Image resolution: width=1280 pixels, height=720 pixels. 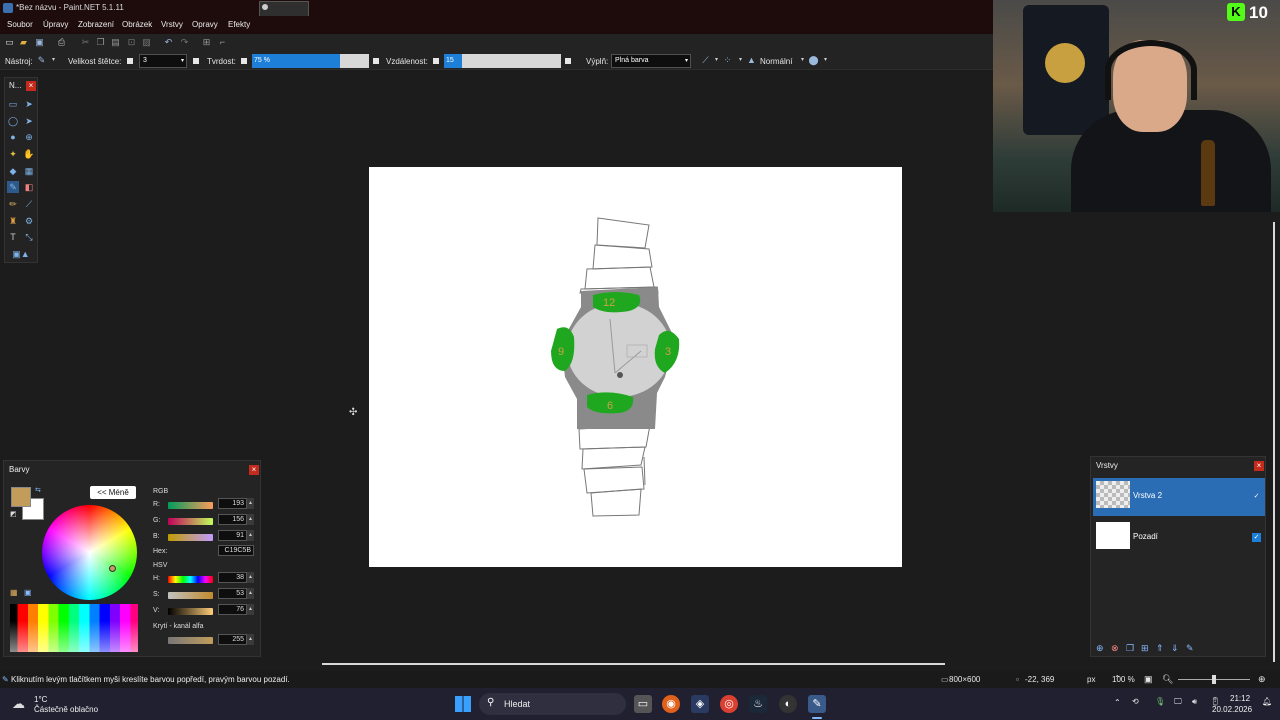 What do you see at coordinates (61, 42) in the screenshot?
I see `print-icon: ⎙` at bounding box center [61, 42].